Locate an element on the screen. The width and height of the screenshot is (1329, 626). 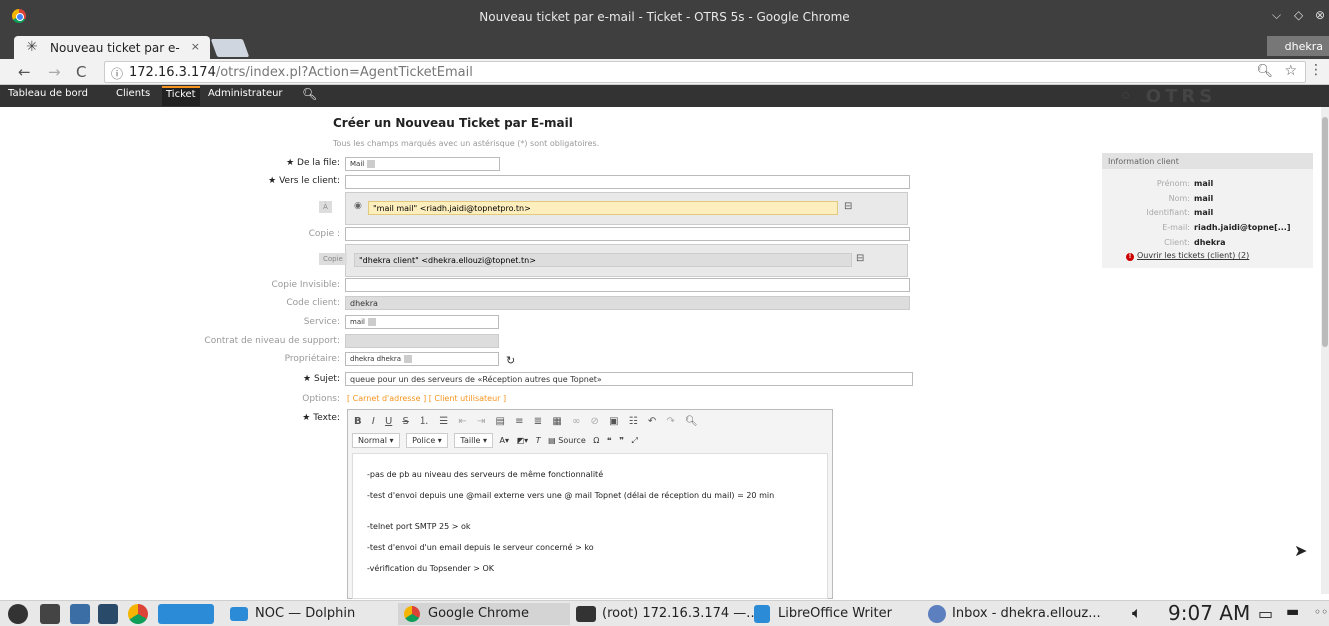
text-color-icon: A▾ is located at coordinates (505, 440).